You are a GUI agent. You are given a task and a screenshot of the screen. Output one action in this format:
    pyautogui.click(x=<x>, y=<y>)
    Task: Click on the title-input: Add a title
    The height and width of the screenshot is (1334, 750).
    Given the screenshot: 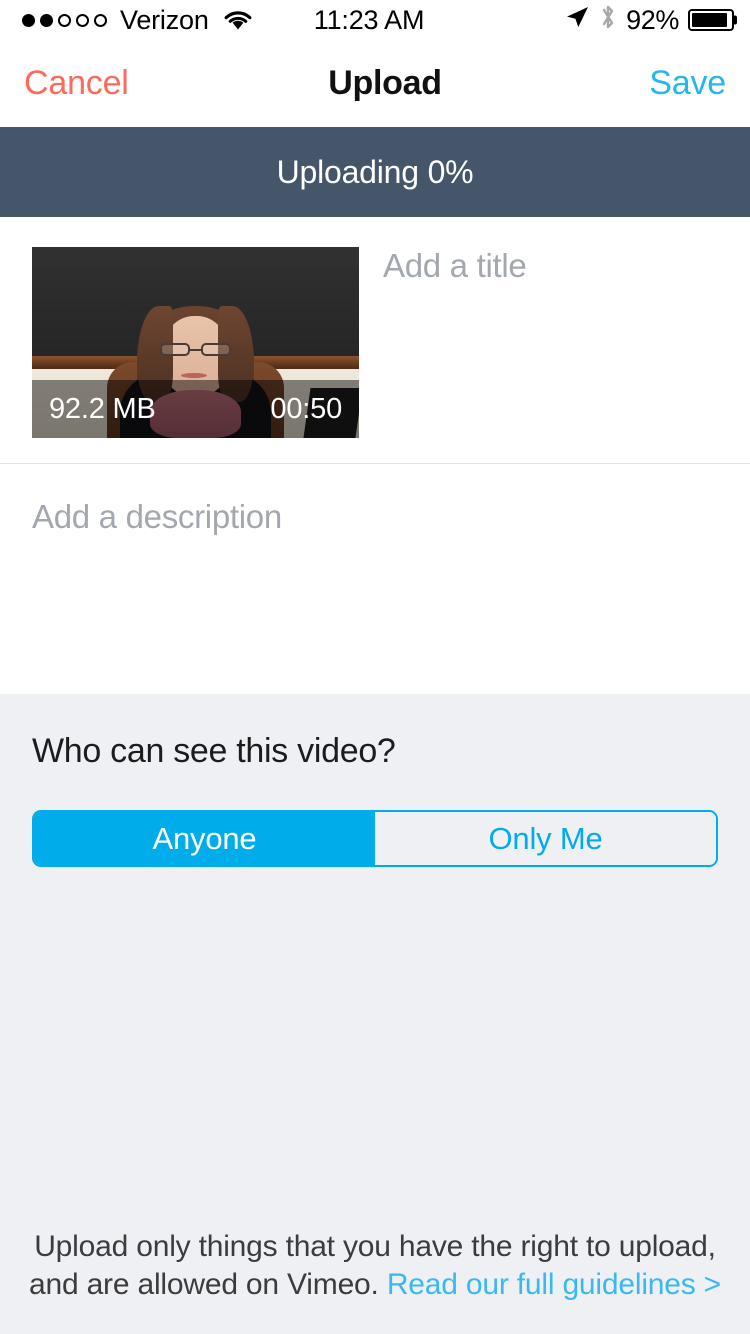 What is the action you would take?
    pyautogui.click(x=553, y=276)
    